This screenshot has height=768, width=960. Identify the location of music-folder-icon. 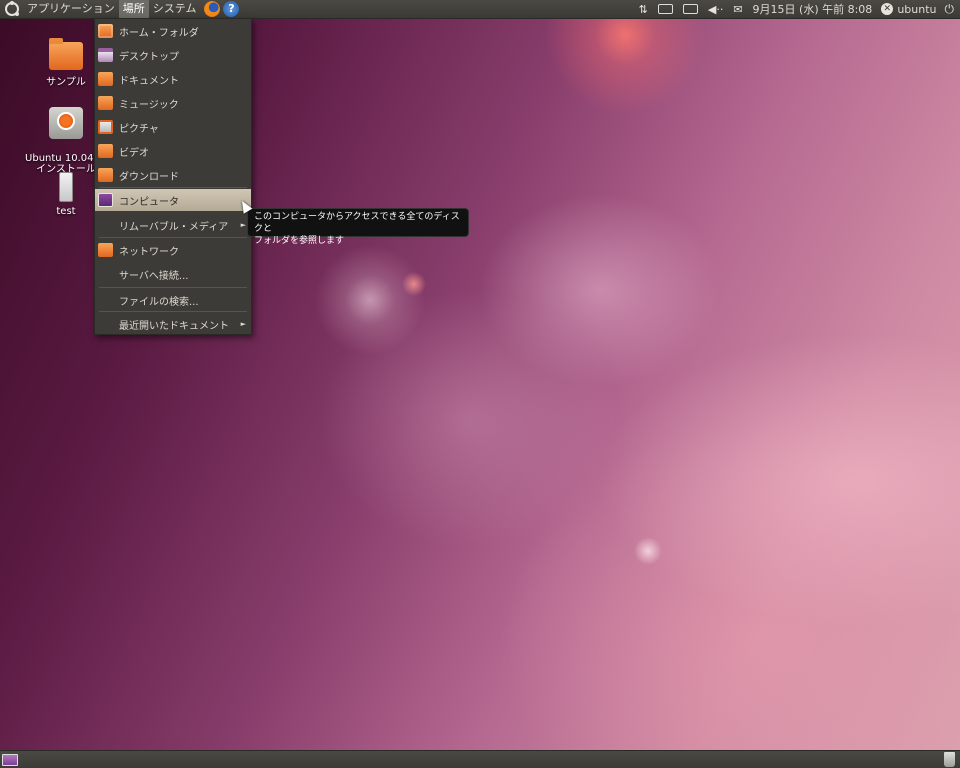
(105, 103).